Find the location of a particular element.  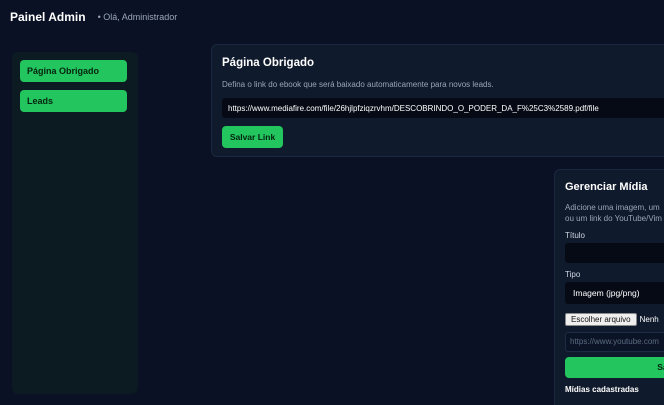

media-card-description-1: Adicione uma imagem, um is located at coordinates (612, 207).